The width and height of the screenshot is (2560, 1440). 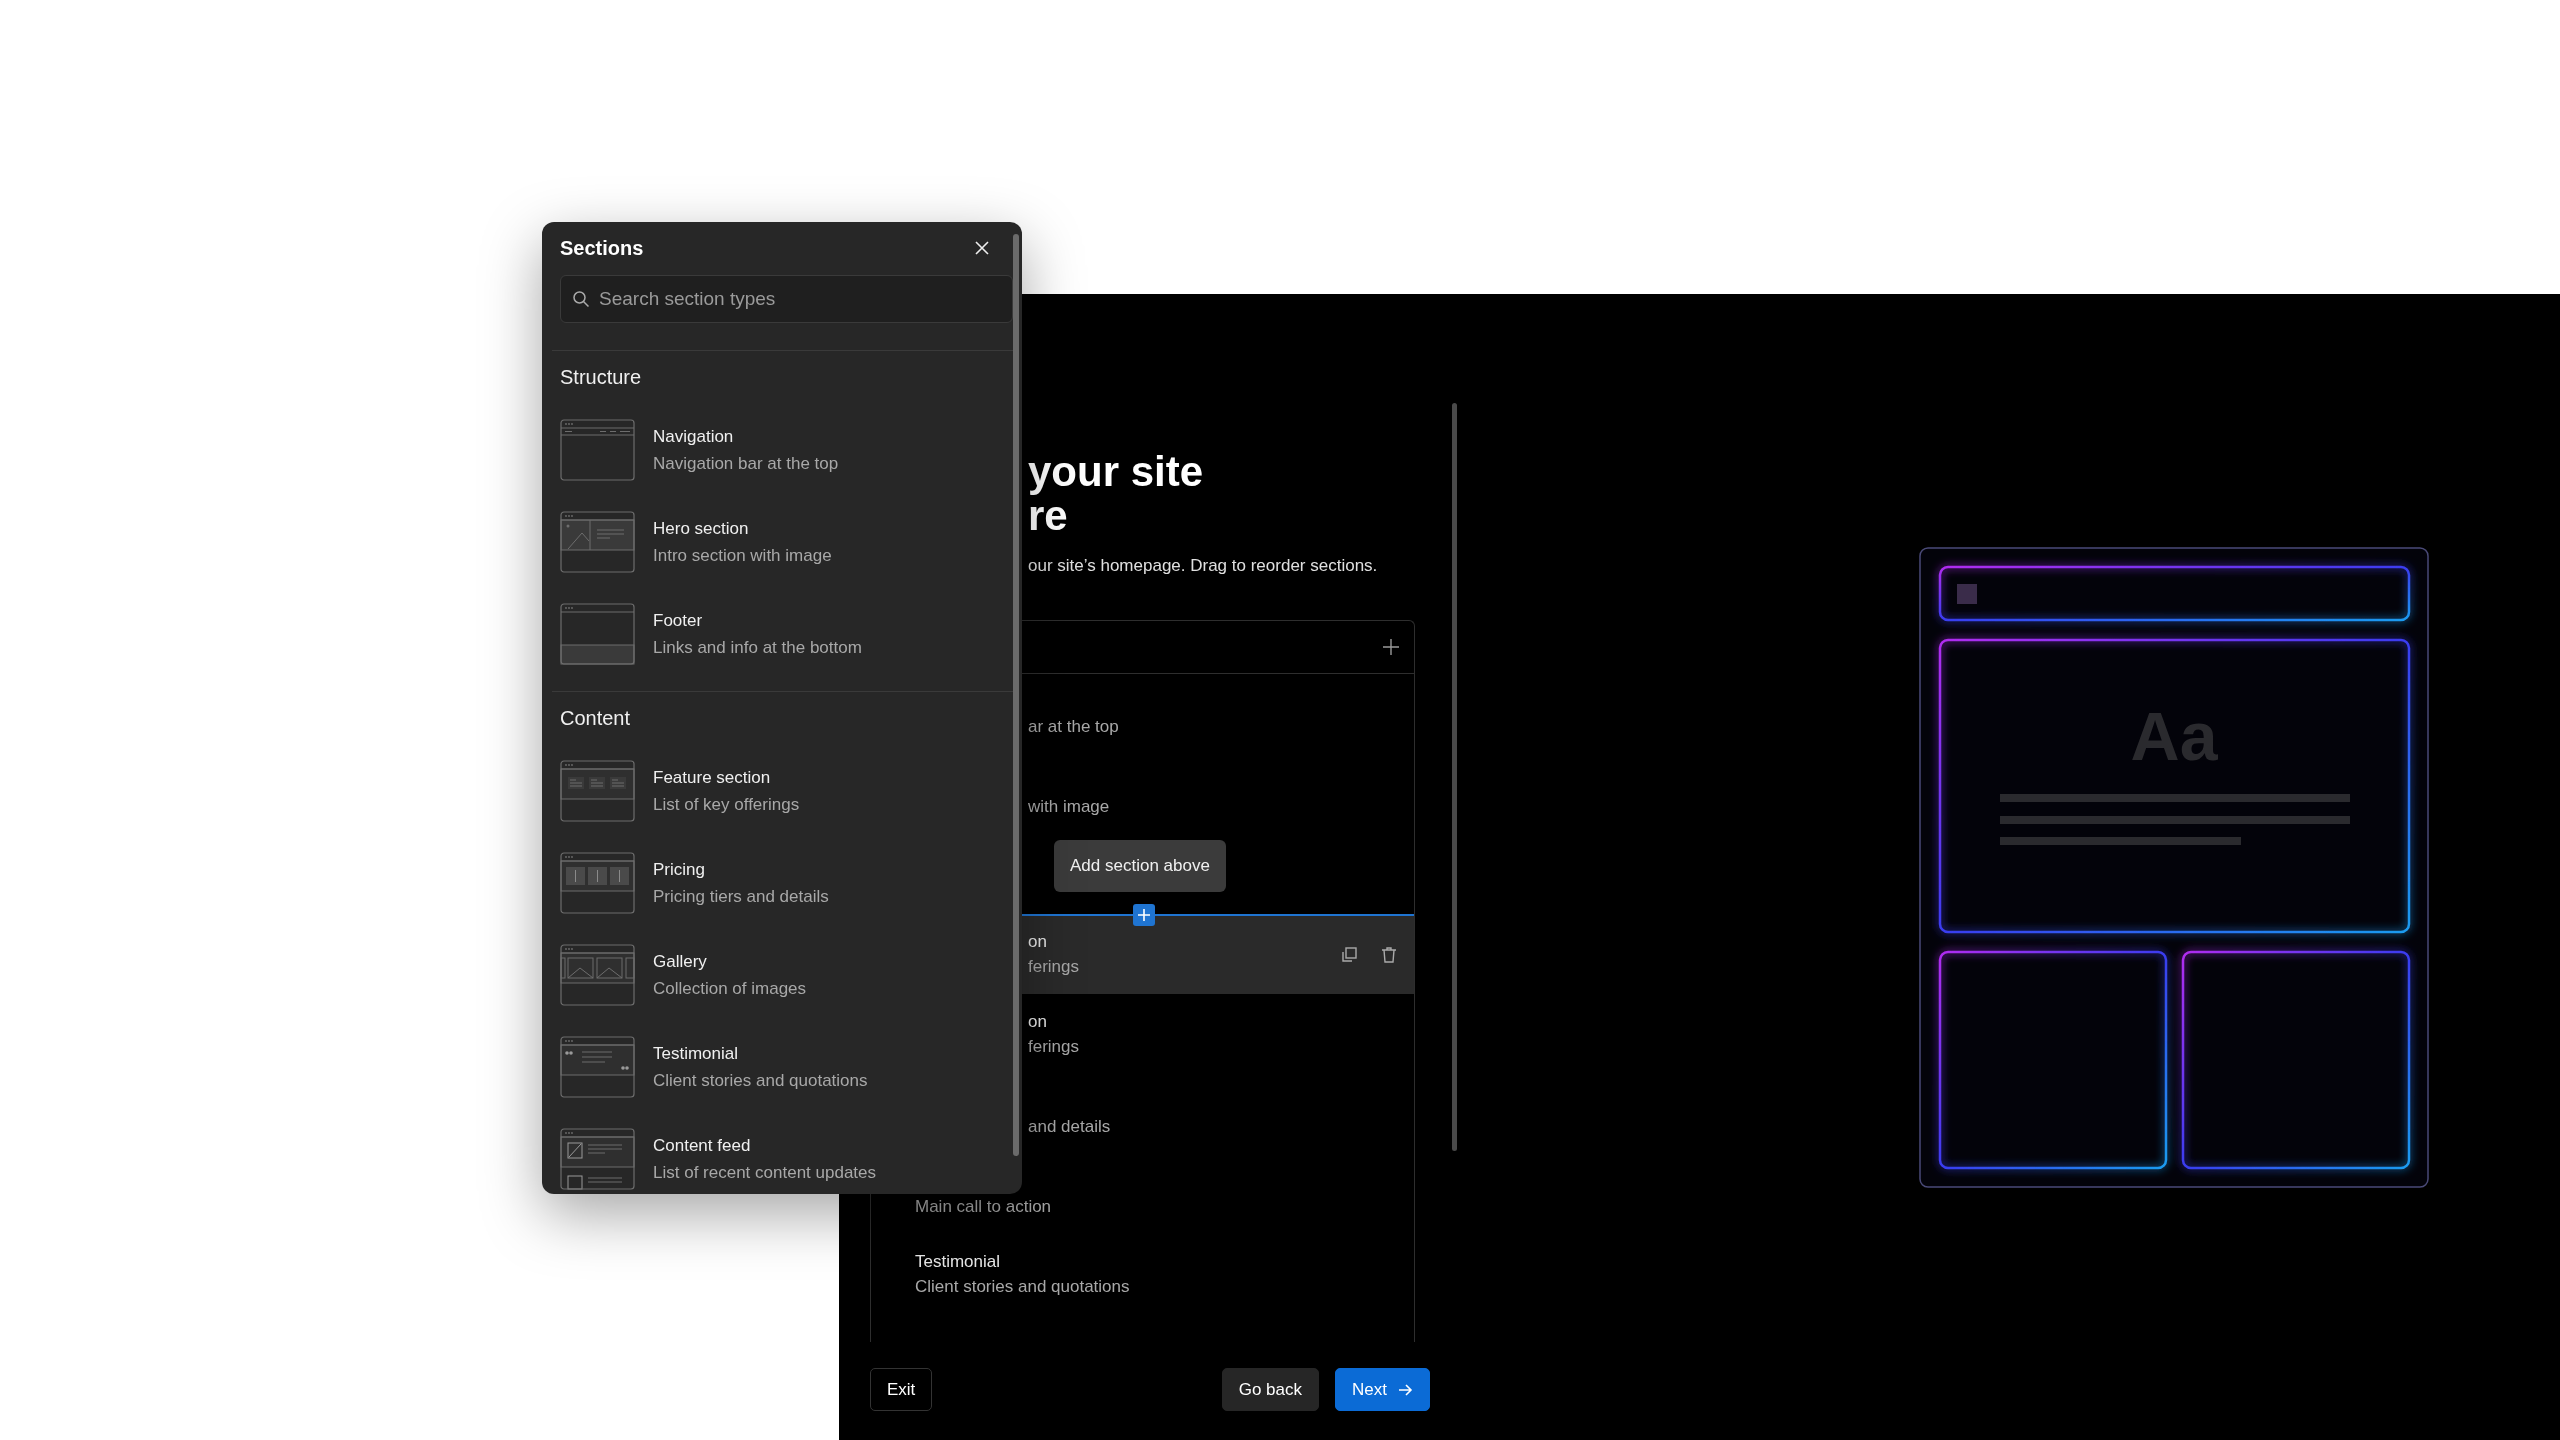 What do you see at coordinates (1405, 1389) in the screenshot?
I see `arrow-right-icon` at bounding box center [1405, 1389].